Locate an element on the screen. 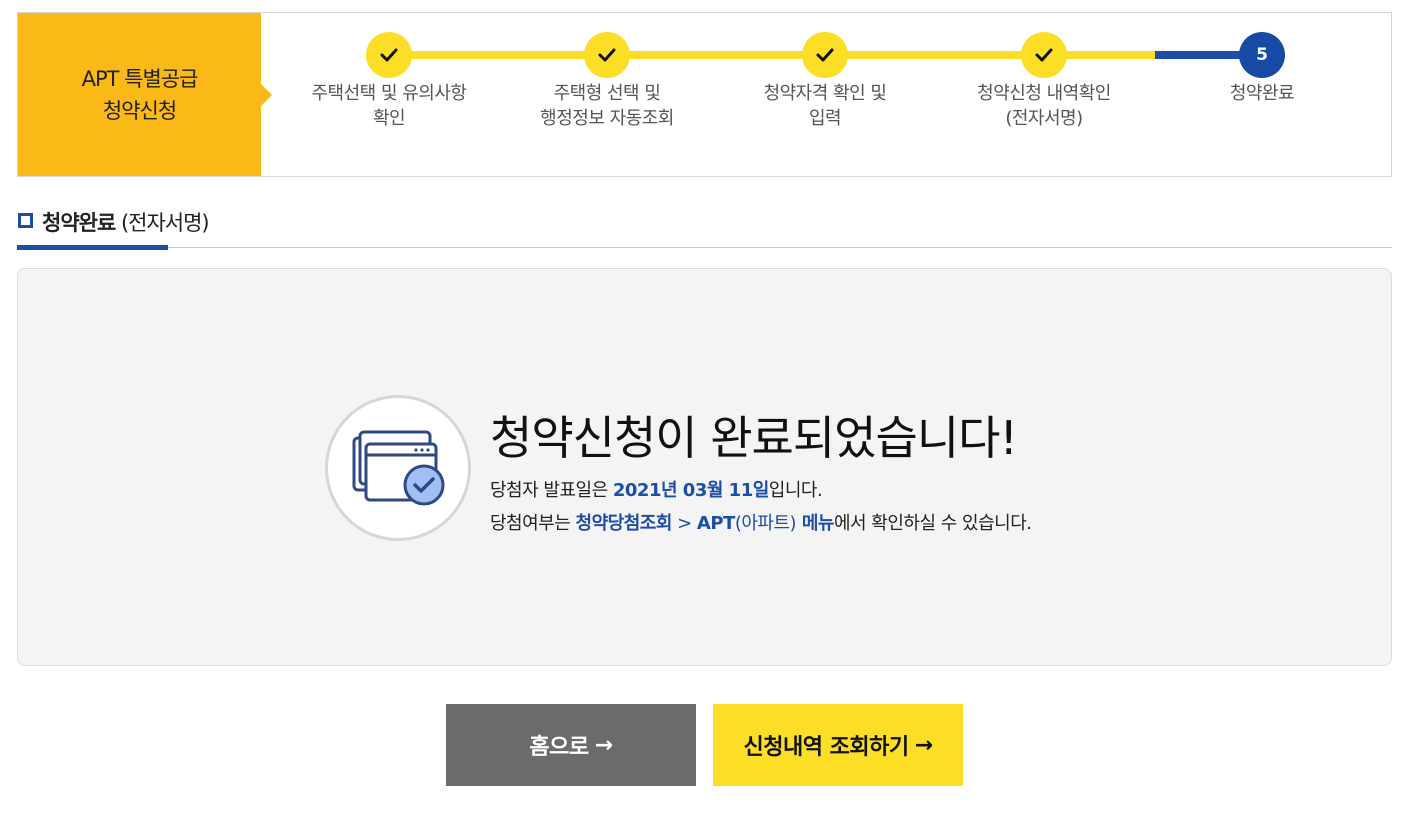 The image size is (1403, 830). step-2-label-line1: 주택형 선택 및 is located at coordinates (607, 93).